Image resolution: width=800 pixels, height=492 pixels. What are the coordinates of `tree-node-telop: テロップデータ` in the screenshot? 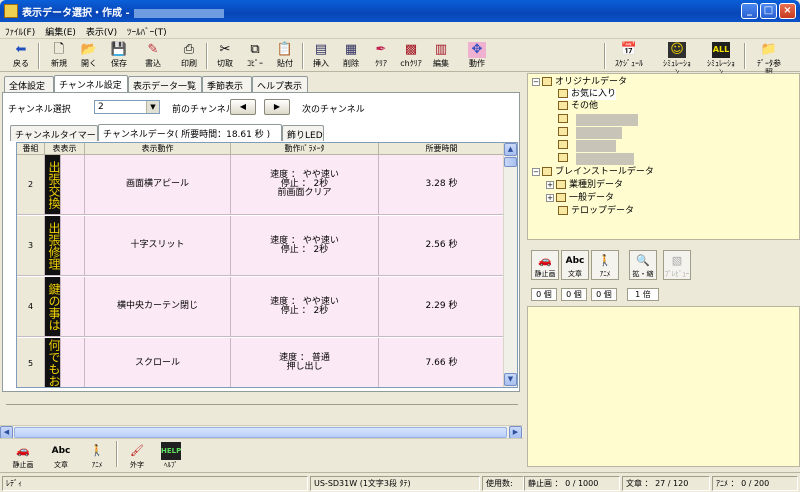 It's located at (596, 211).